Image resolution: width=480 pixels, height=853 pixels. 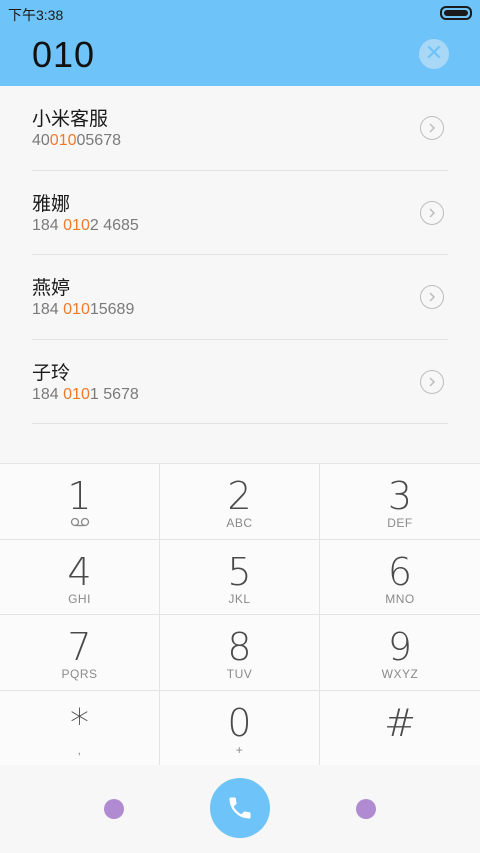 I want to click on status-bar: 下午3:38, so click(x=240, y=13).